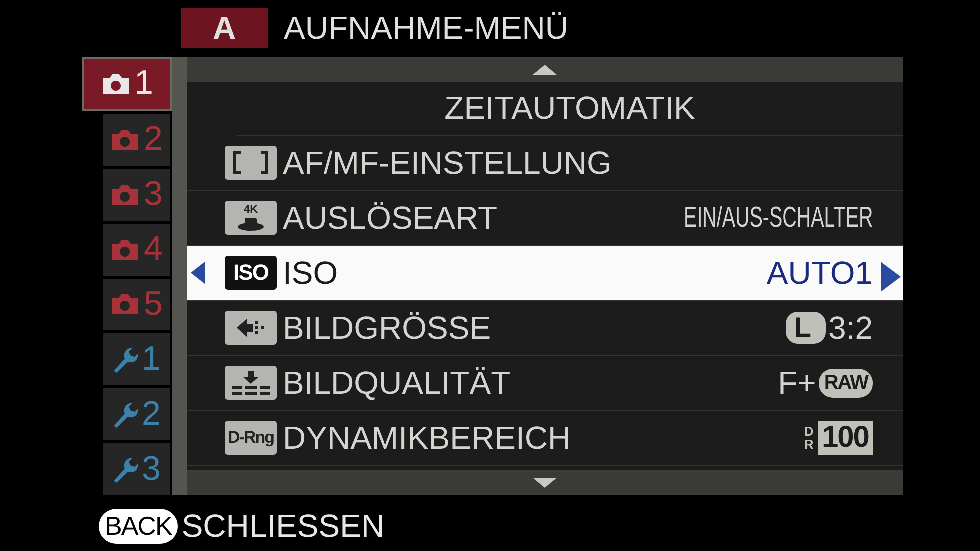 The width and height of the screenshot is (980, 551). What do you see at coordinates (251, 438) in the screenshot?
I see `dynamic-range-icon: D-Rng` at bounding box center [251, 438].